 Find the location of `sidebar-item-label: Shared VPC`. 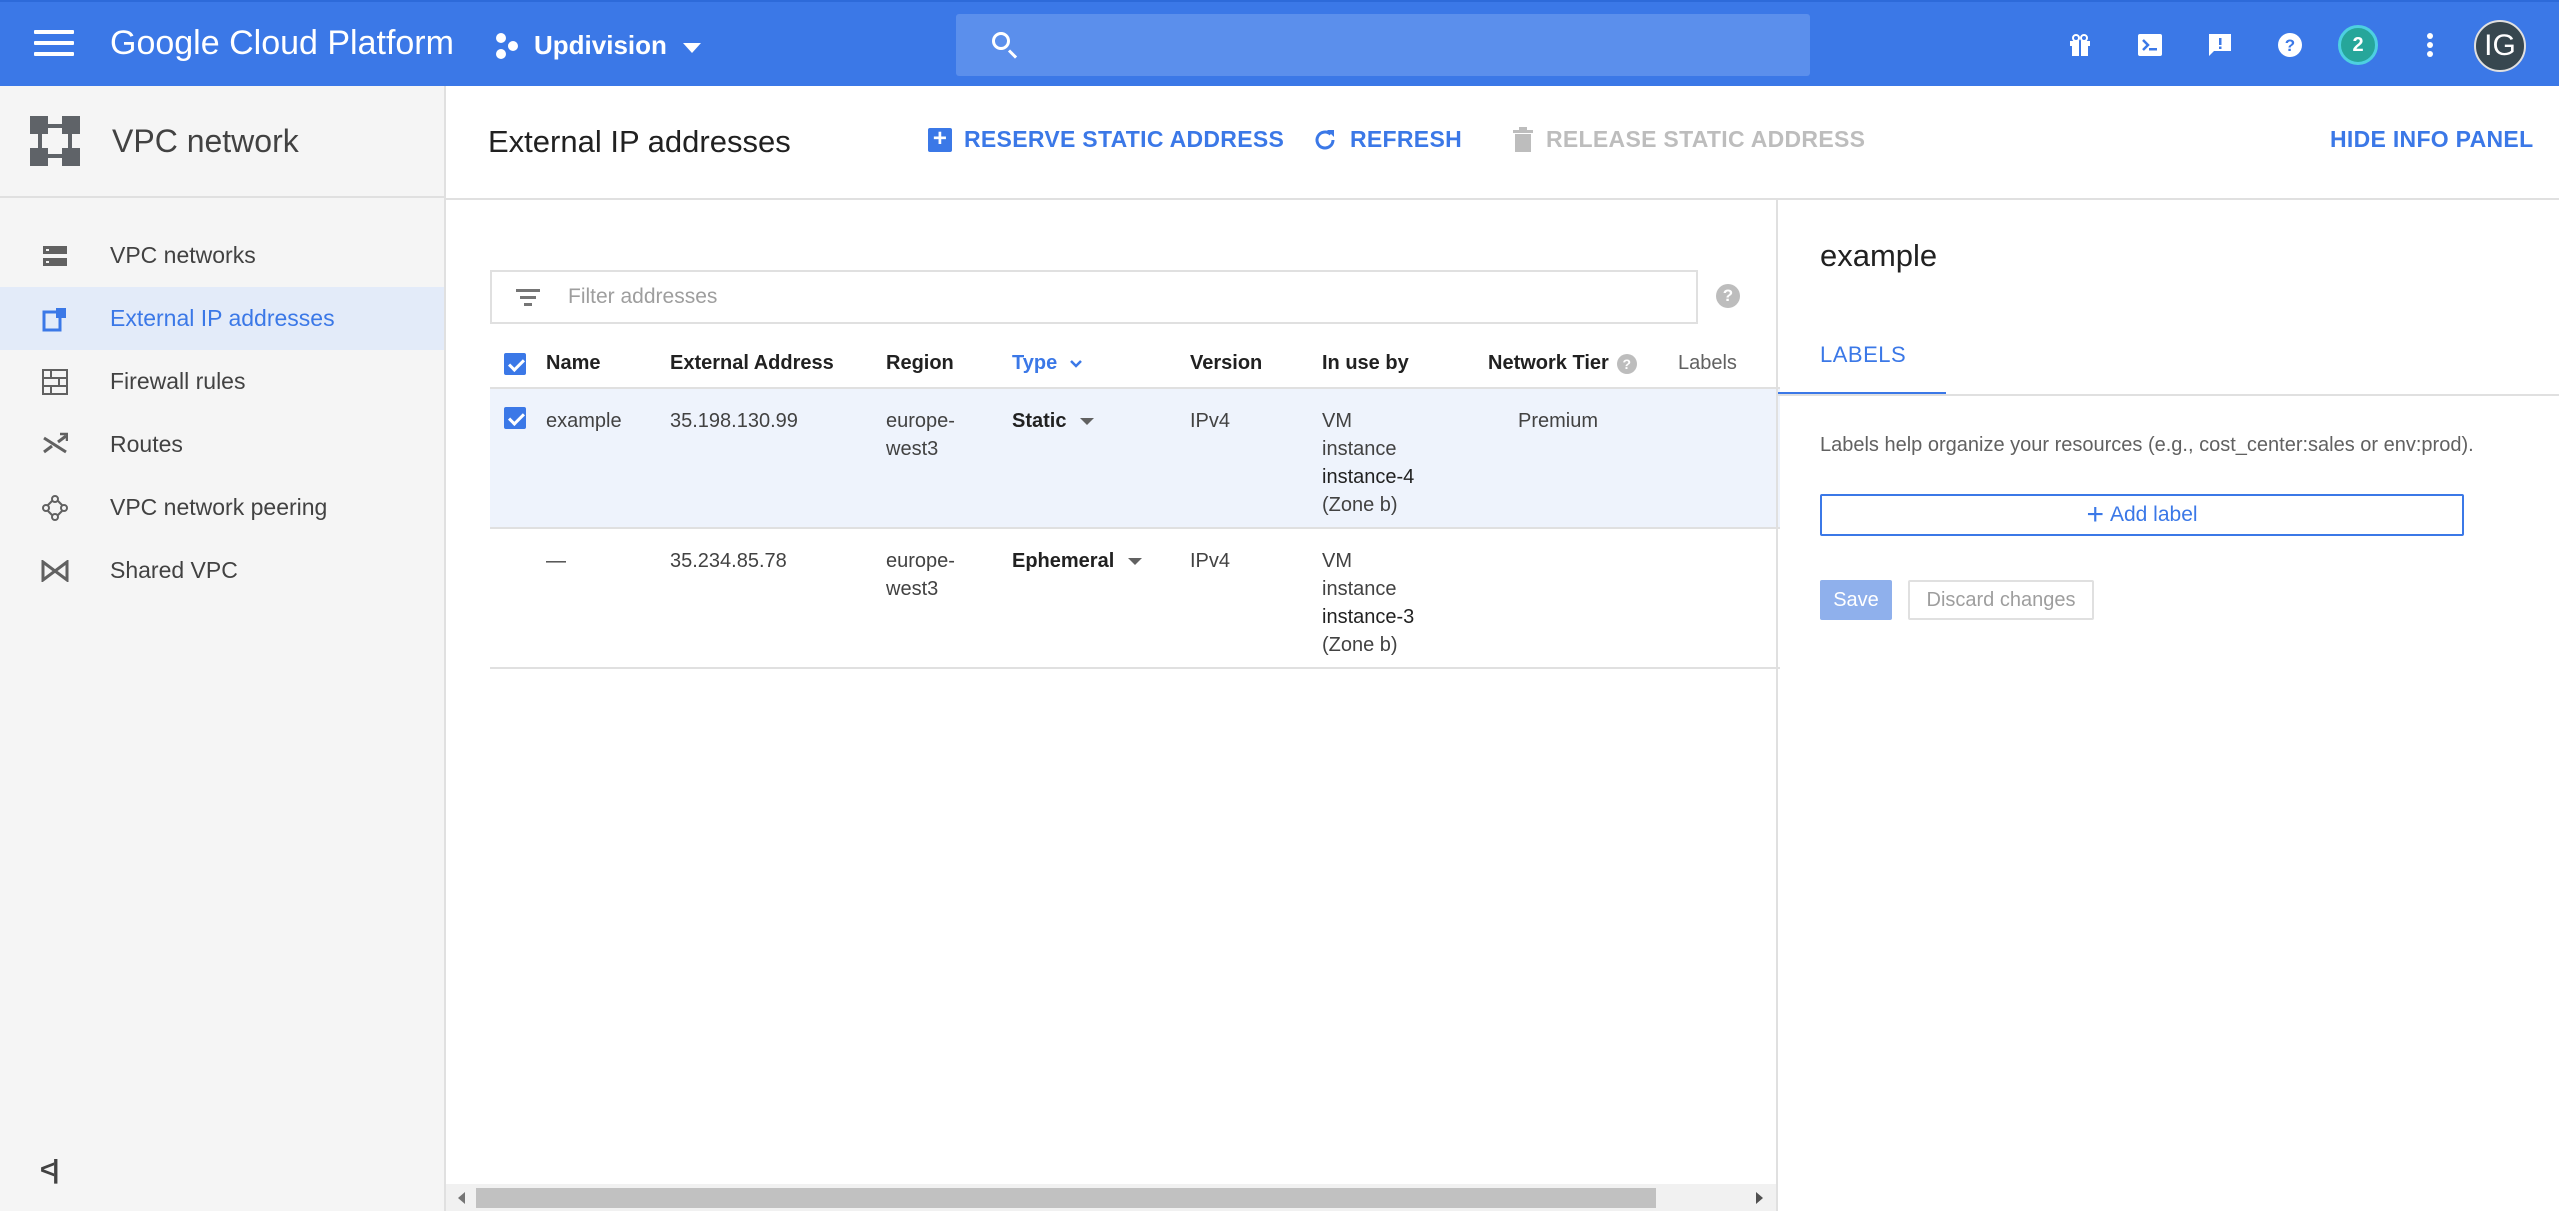

sidebar-item-label: Shared VPC is located at coordinates (174, 570).